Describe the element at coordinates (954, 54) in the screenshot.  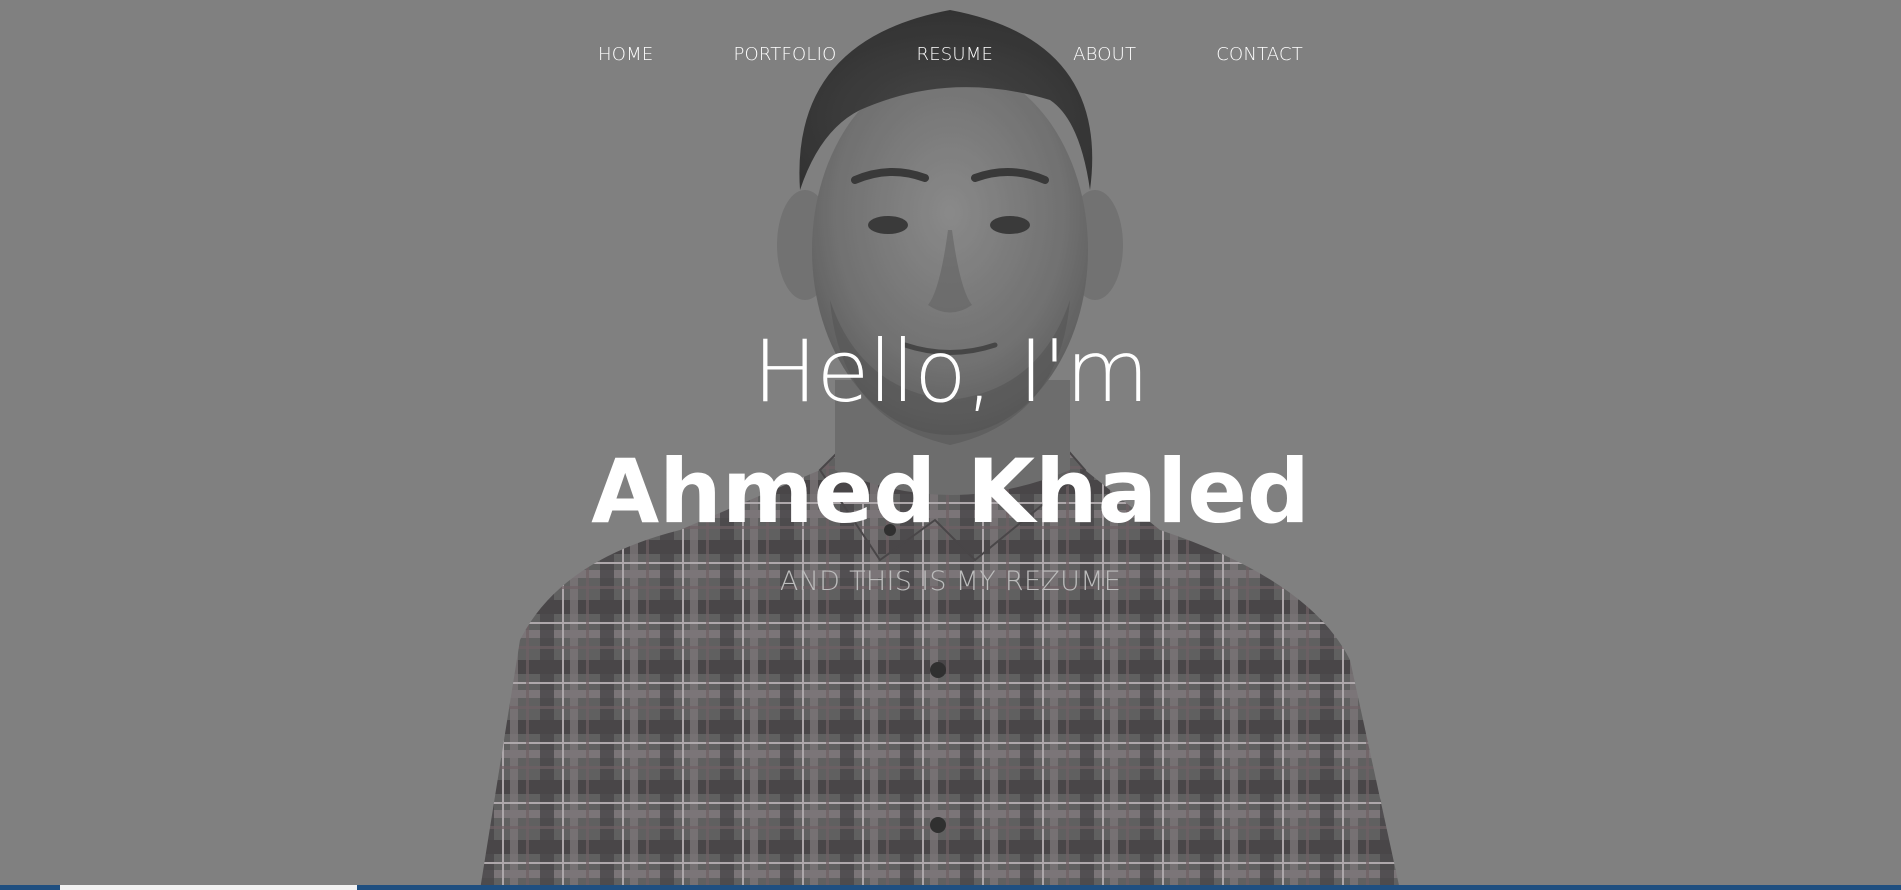
I see `nav-resume: RESUME` at that location.